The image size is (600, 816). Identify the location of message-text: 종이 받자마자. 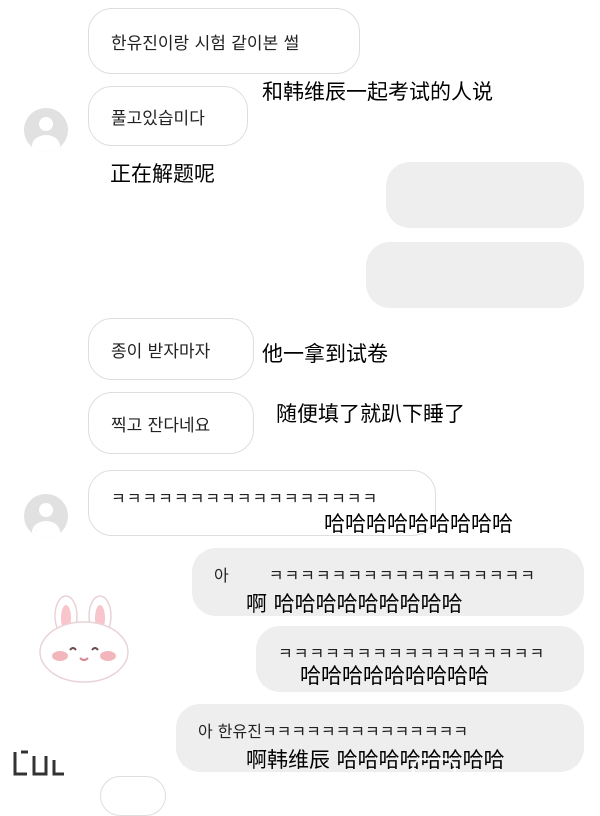
(161, 351).